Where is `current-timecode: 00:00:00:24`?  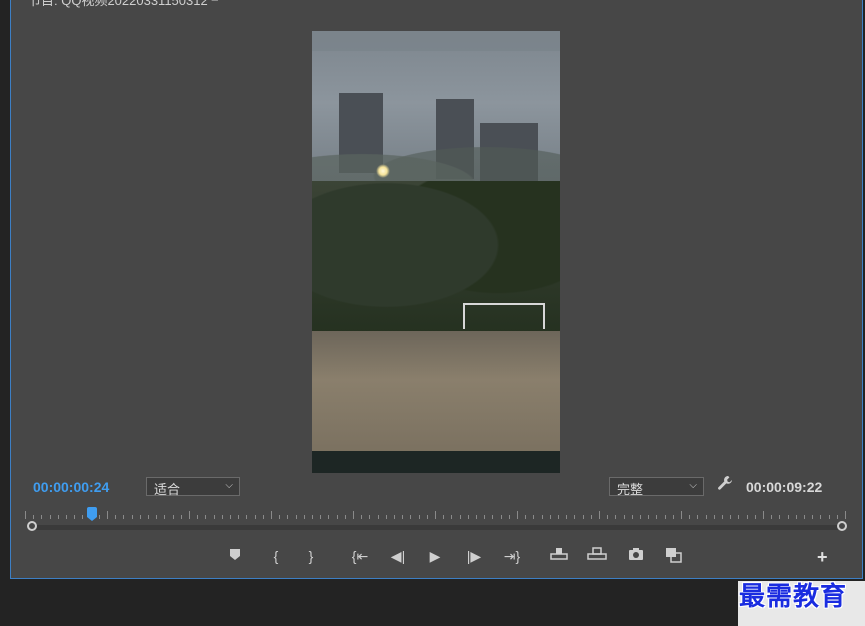 current-timecode: 00:00:00:24 is located at coordinates (71, 487).